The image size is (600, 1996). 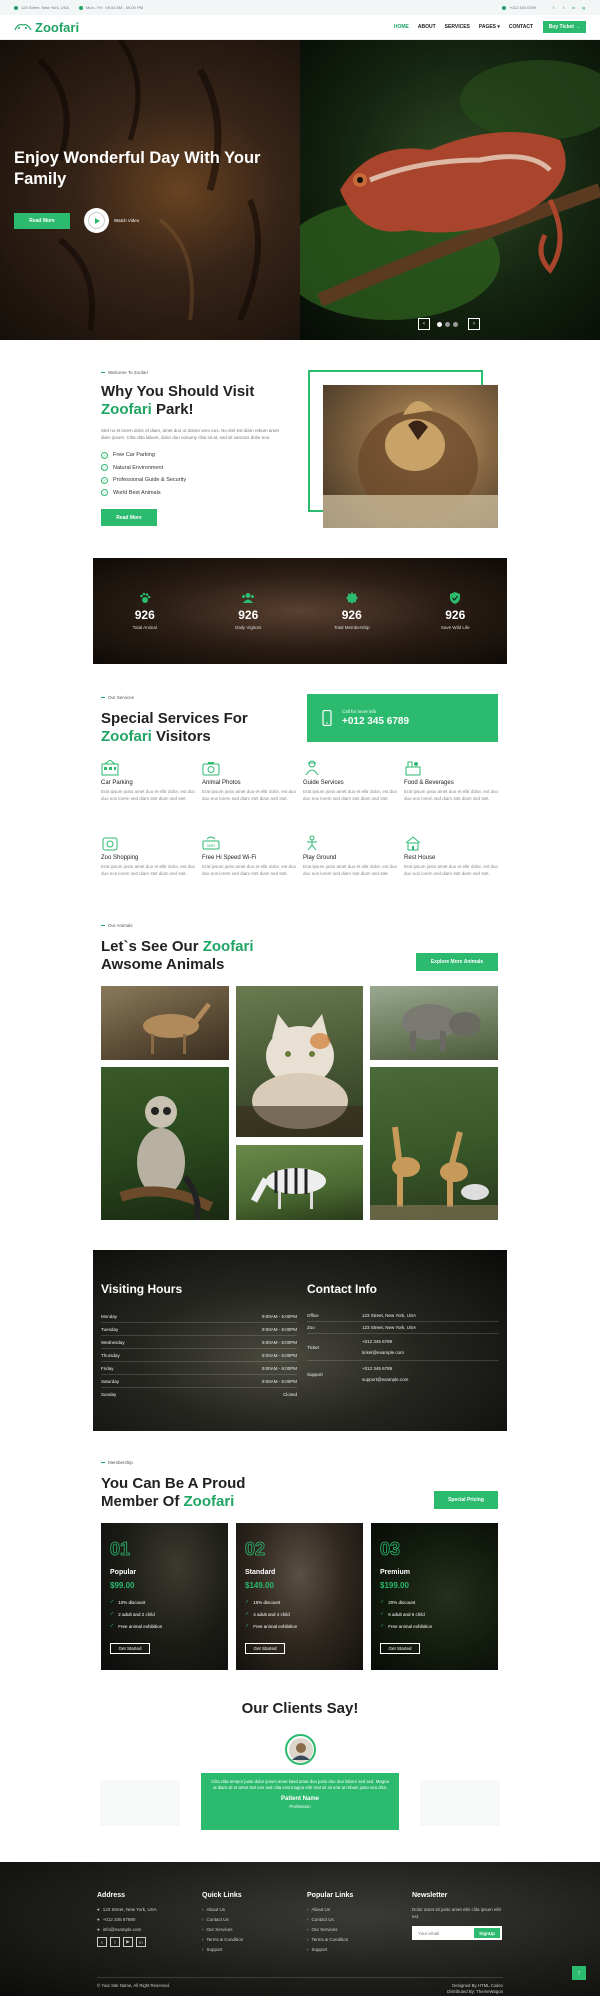 I want to click on plan-feature: 6 adult and 6 child, so click(x=406, y=1614).